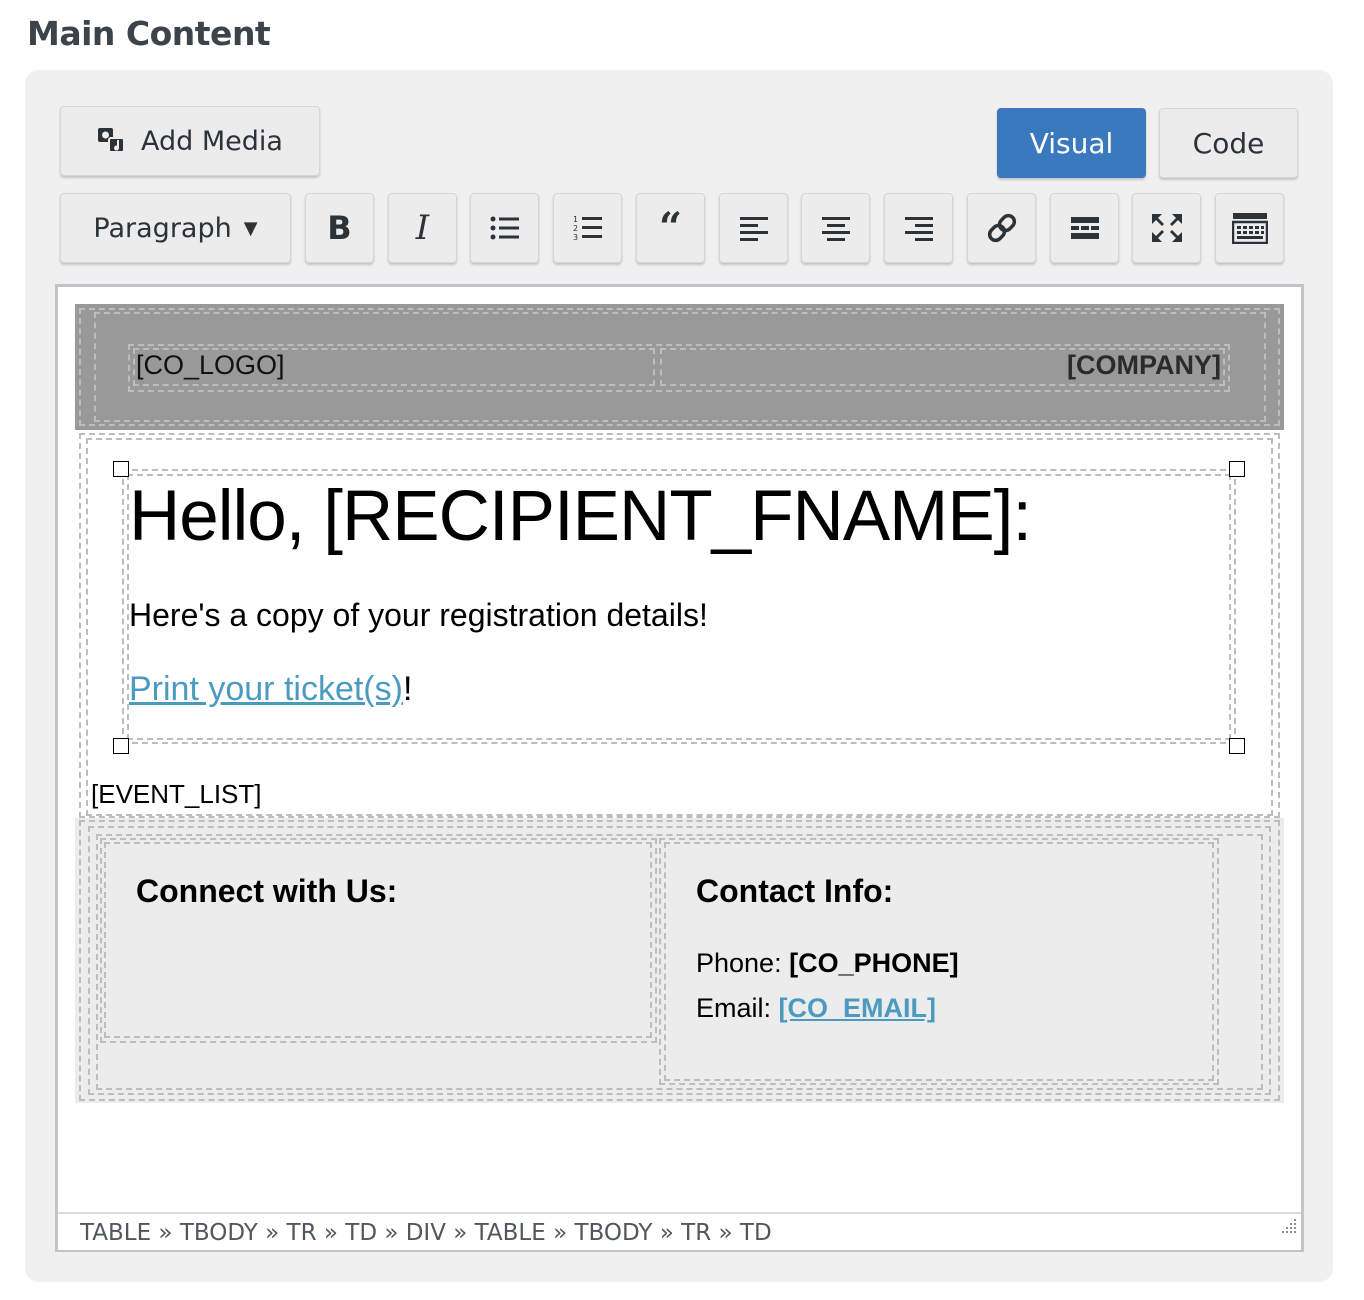 This screenshot has height=1300, width=1364. What do you see at coordinates (407, 689) in the screenshot?
I see `print-ticket-suffix: !` at bounding box center [407, 689].